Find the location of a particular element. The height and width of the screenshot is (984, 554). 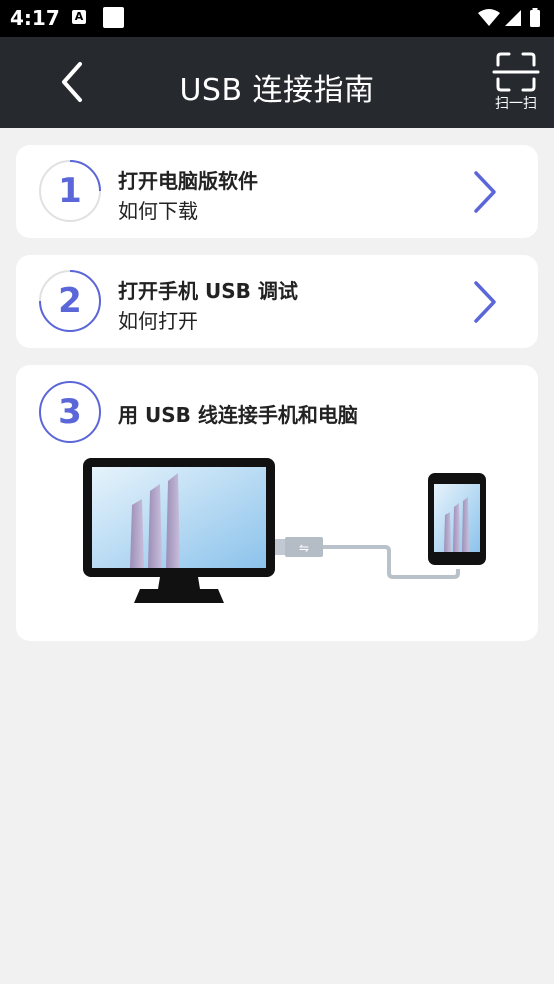

square-notification-icon is located at coordinates (113, 17).